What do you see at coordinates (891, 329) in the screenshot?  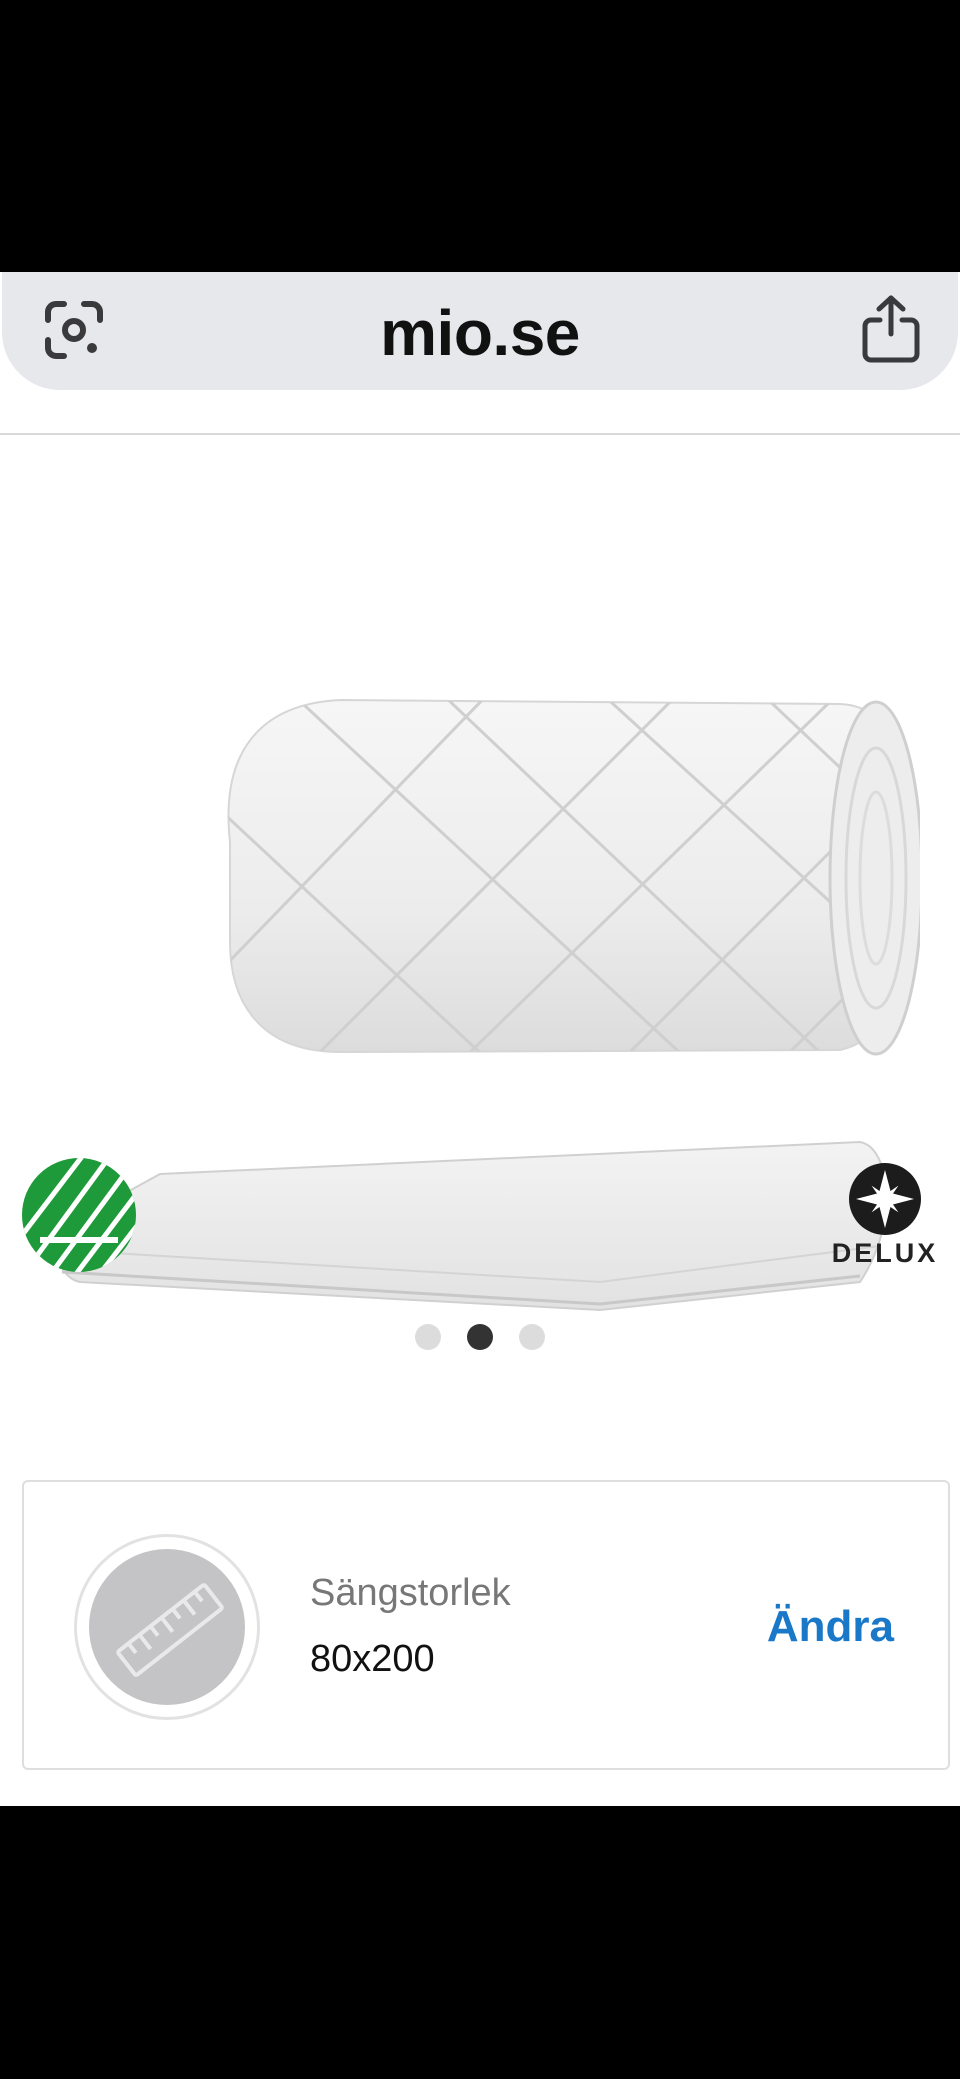 I see `share-icon` at bounding box center [891, 329].